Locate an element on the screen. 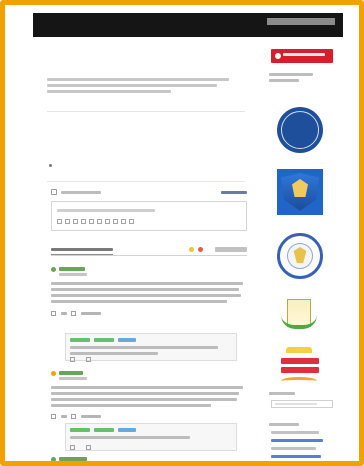 Image resolution: width=364 pixels, height=466 pixels. comments-tab-bar is located at coordinates (149, 251).